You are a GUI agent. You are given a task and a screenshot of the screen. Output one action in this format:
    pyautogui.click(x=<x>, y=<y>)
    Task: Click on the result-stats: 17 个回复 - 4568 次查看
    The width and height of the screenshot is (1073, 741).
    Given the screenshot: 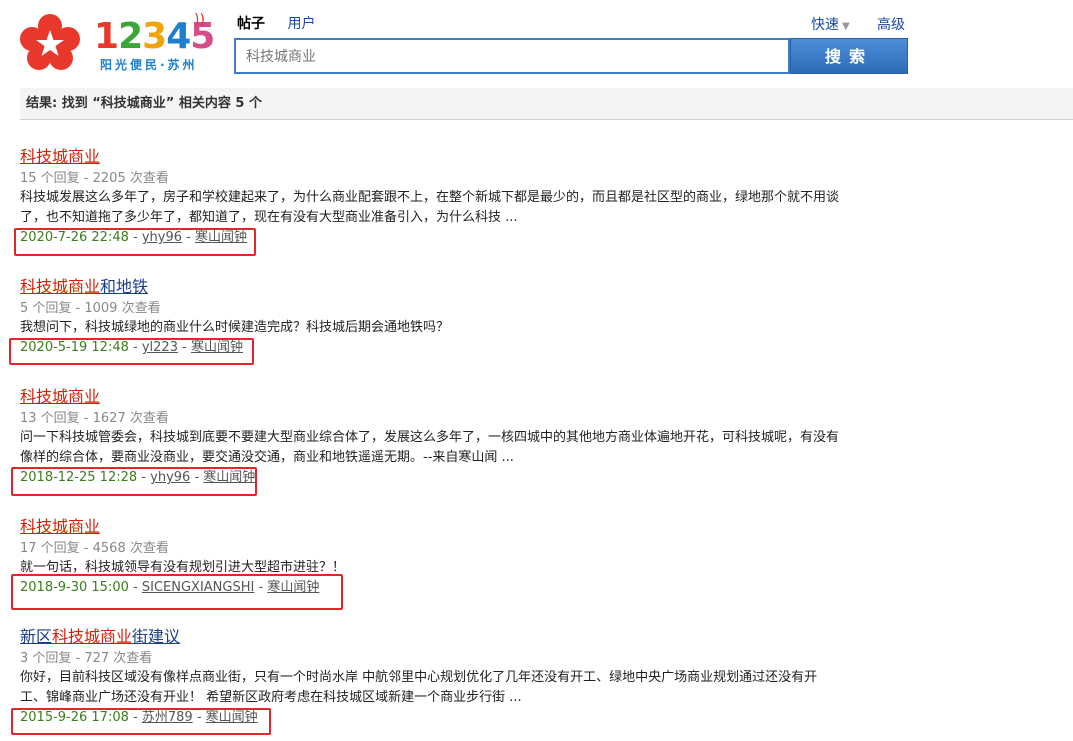 What is the action you would take?
    pyautogui.click(x=94, y=548)
    